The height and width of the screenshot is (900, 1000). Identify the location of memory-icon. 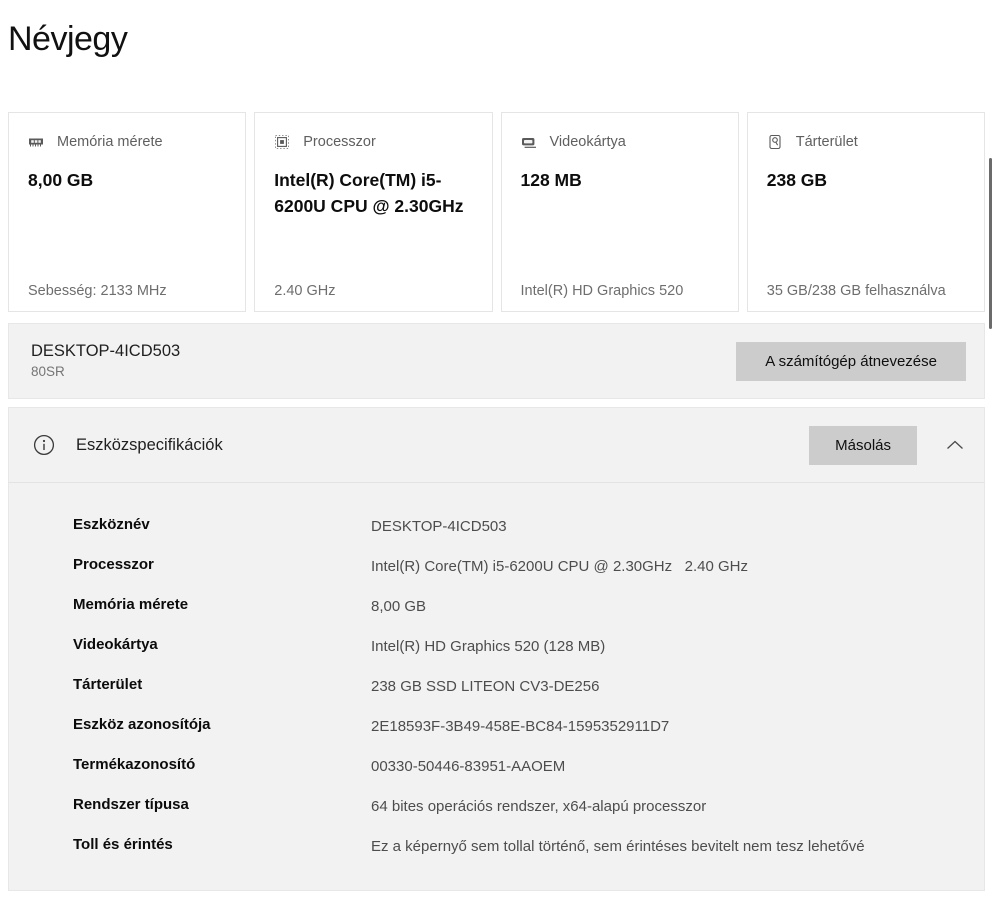
(36, 142).